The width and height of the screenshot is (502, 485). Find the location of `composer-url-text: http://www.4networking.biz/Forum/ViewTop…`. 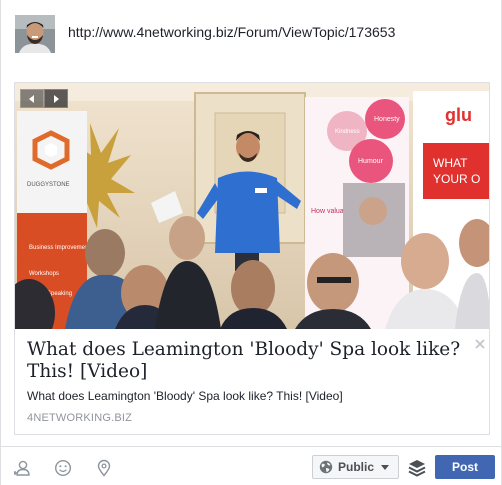

composer-url-text: http://www.4networking.biz/Forum/ViewTop… is located at coordinates (231, 32).